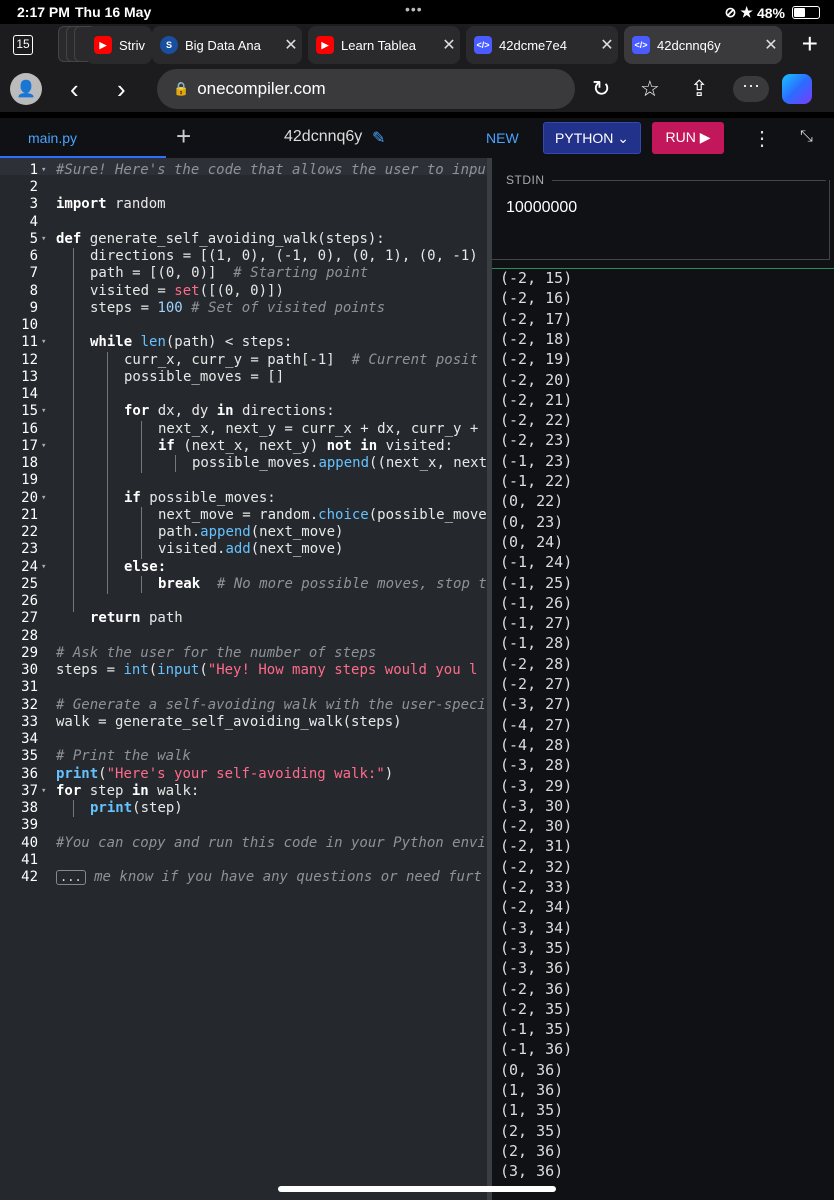 This screenshot has width=834, height=1200. Describe the element at coordinates (33, 273) in the screenshot. I see `line-number: 7` at that location.